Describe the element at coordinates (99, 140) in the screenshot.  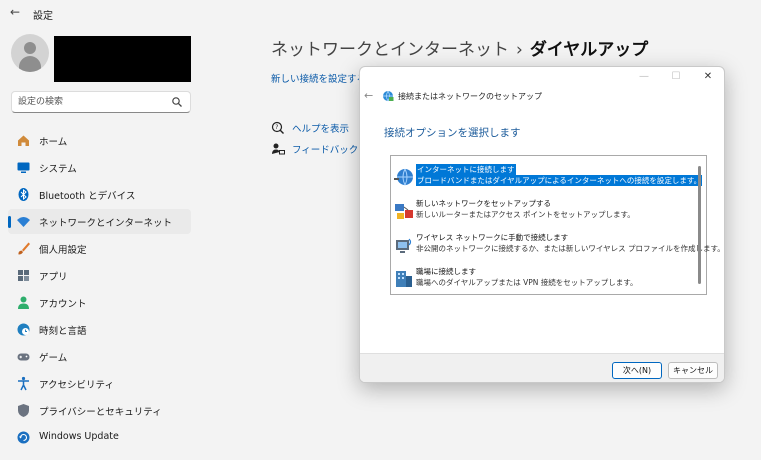
I see `sidebar-item-home: ホーム` at that location.